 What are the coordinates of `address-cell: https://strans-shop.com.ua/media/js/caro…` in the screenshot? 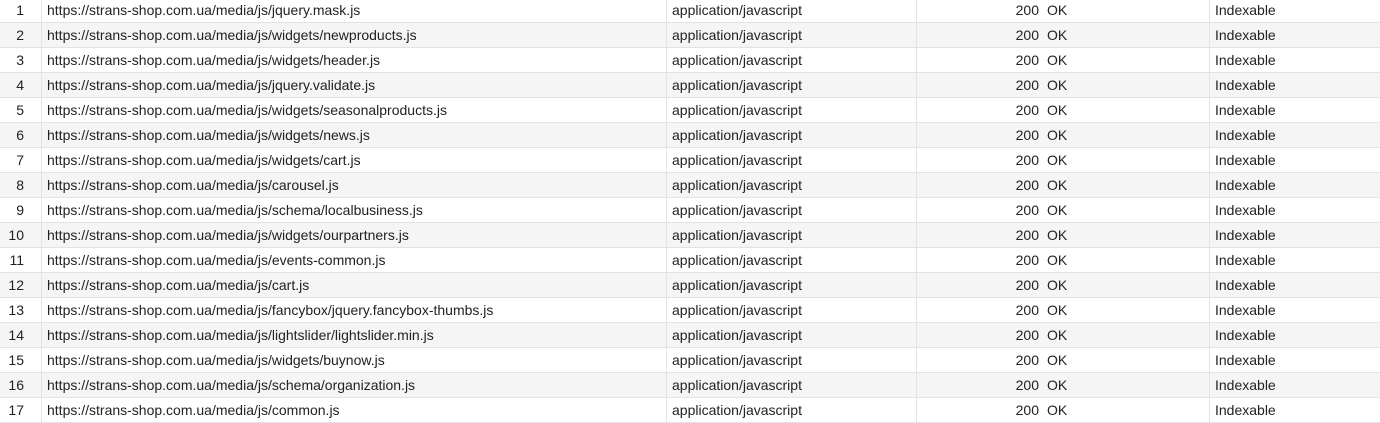 It's located at (354, 185).